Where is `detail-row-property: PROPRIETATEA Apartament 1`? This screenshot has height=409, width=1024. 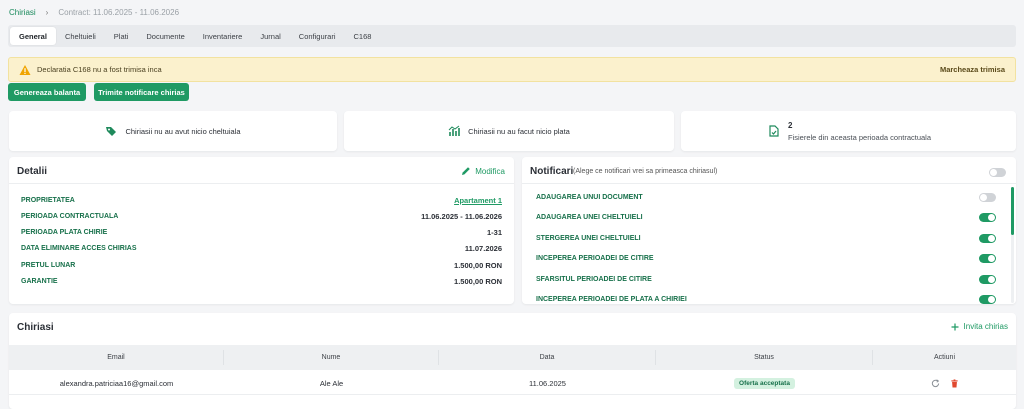
detail-row-property: PROPRIETATEA Apartament 1 is located at coordinates (261, 200).